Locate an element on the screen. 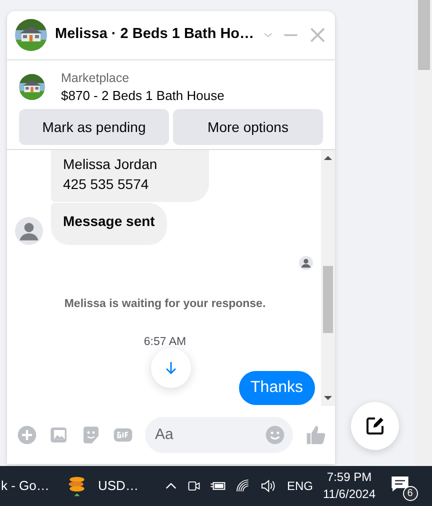 The height and width of the screenshot is (506, 432). message-bubble: Message sent is located at coordinates (109, 224).